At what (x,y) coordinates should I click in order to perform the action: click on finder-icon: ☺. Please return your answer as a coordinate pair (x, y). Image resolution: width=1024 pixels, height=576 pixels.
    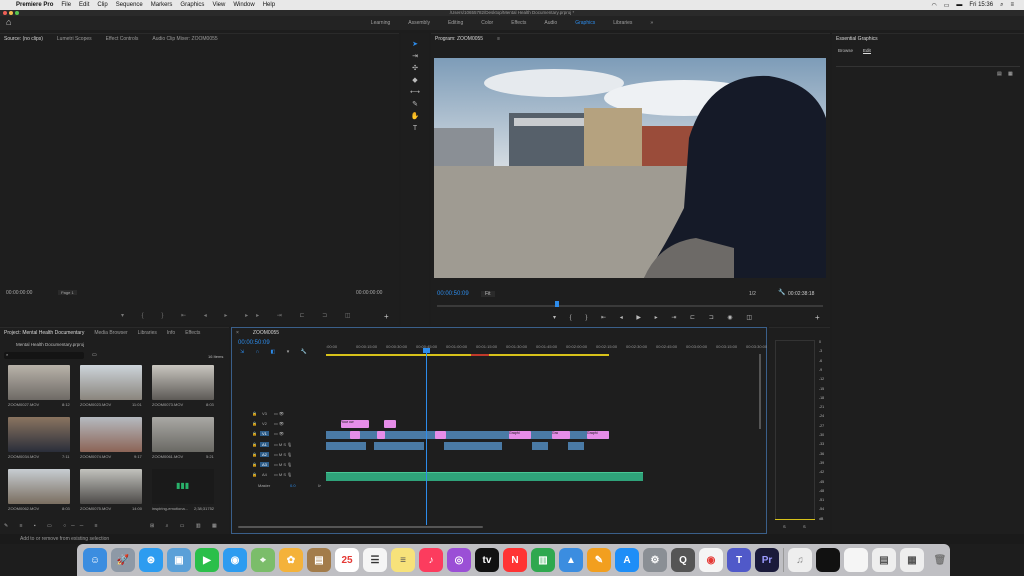
    Looking at the image, I should click on (95, 560).